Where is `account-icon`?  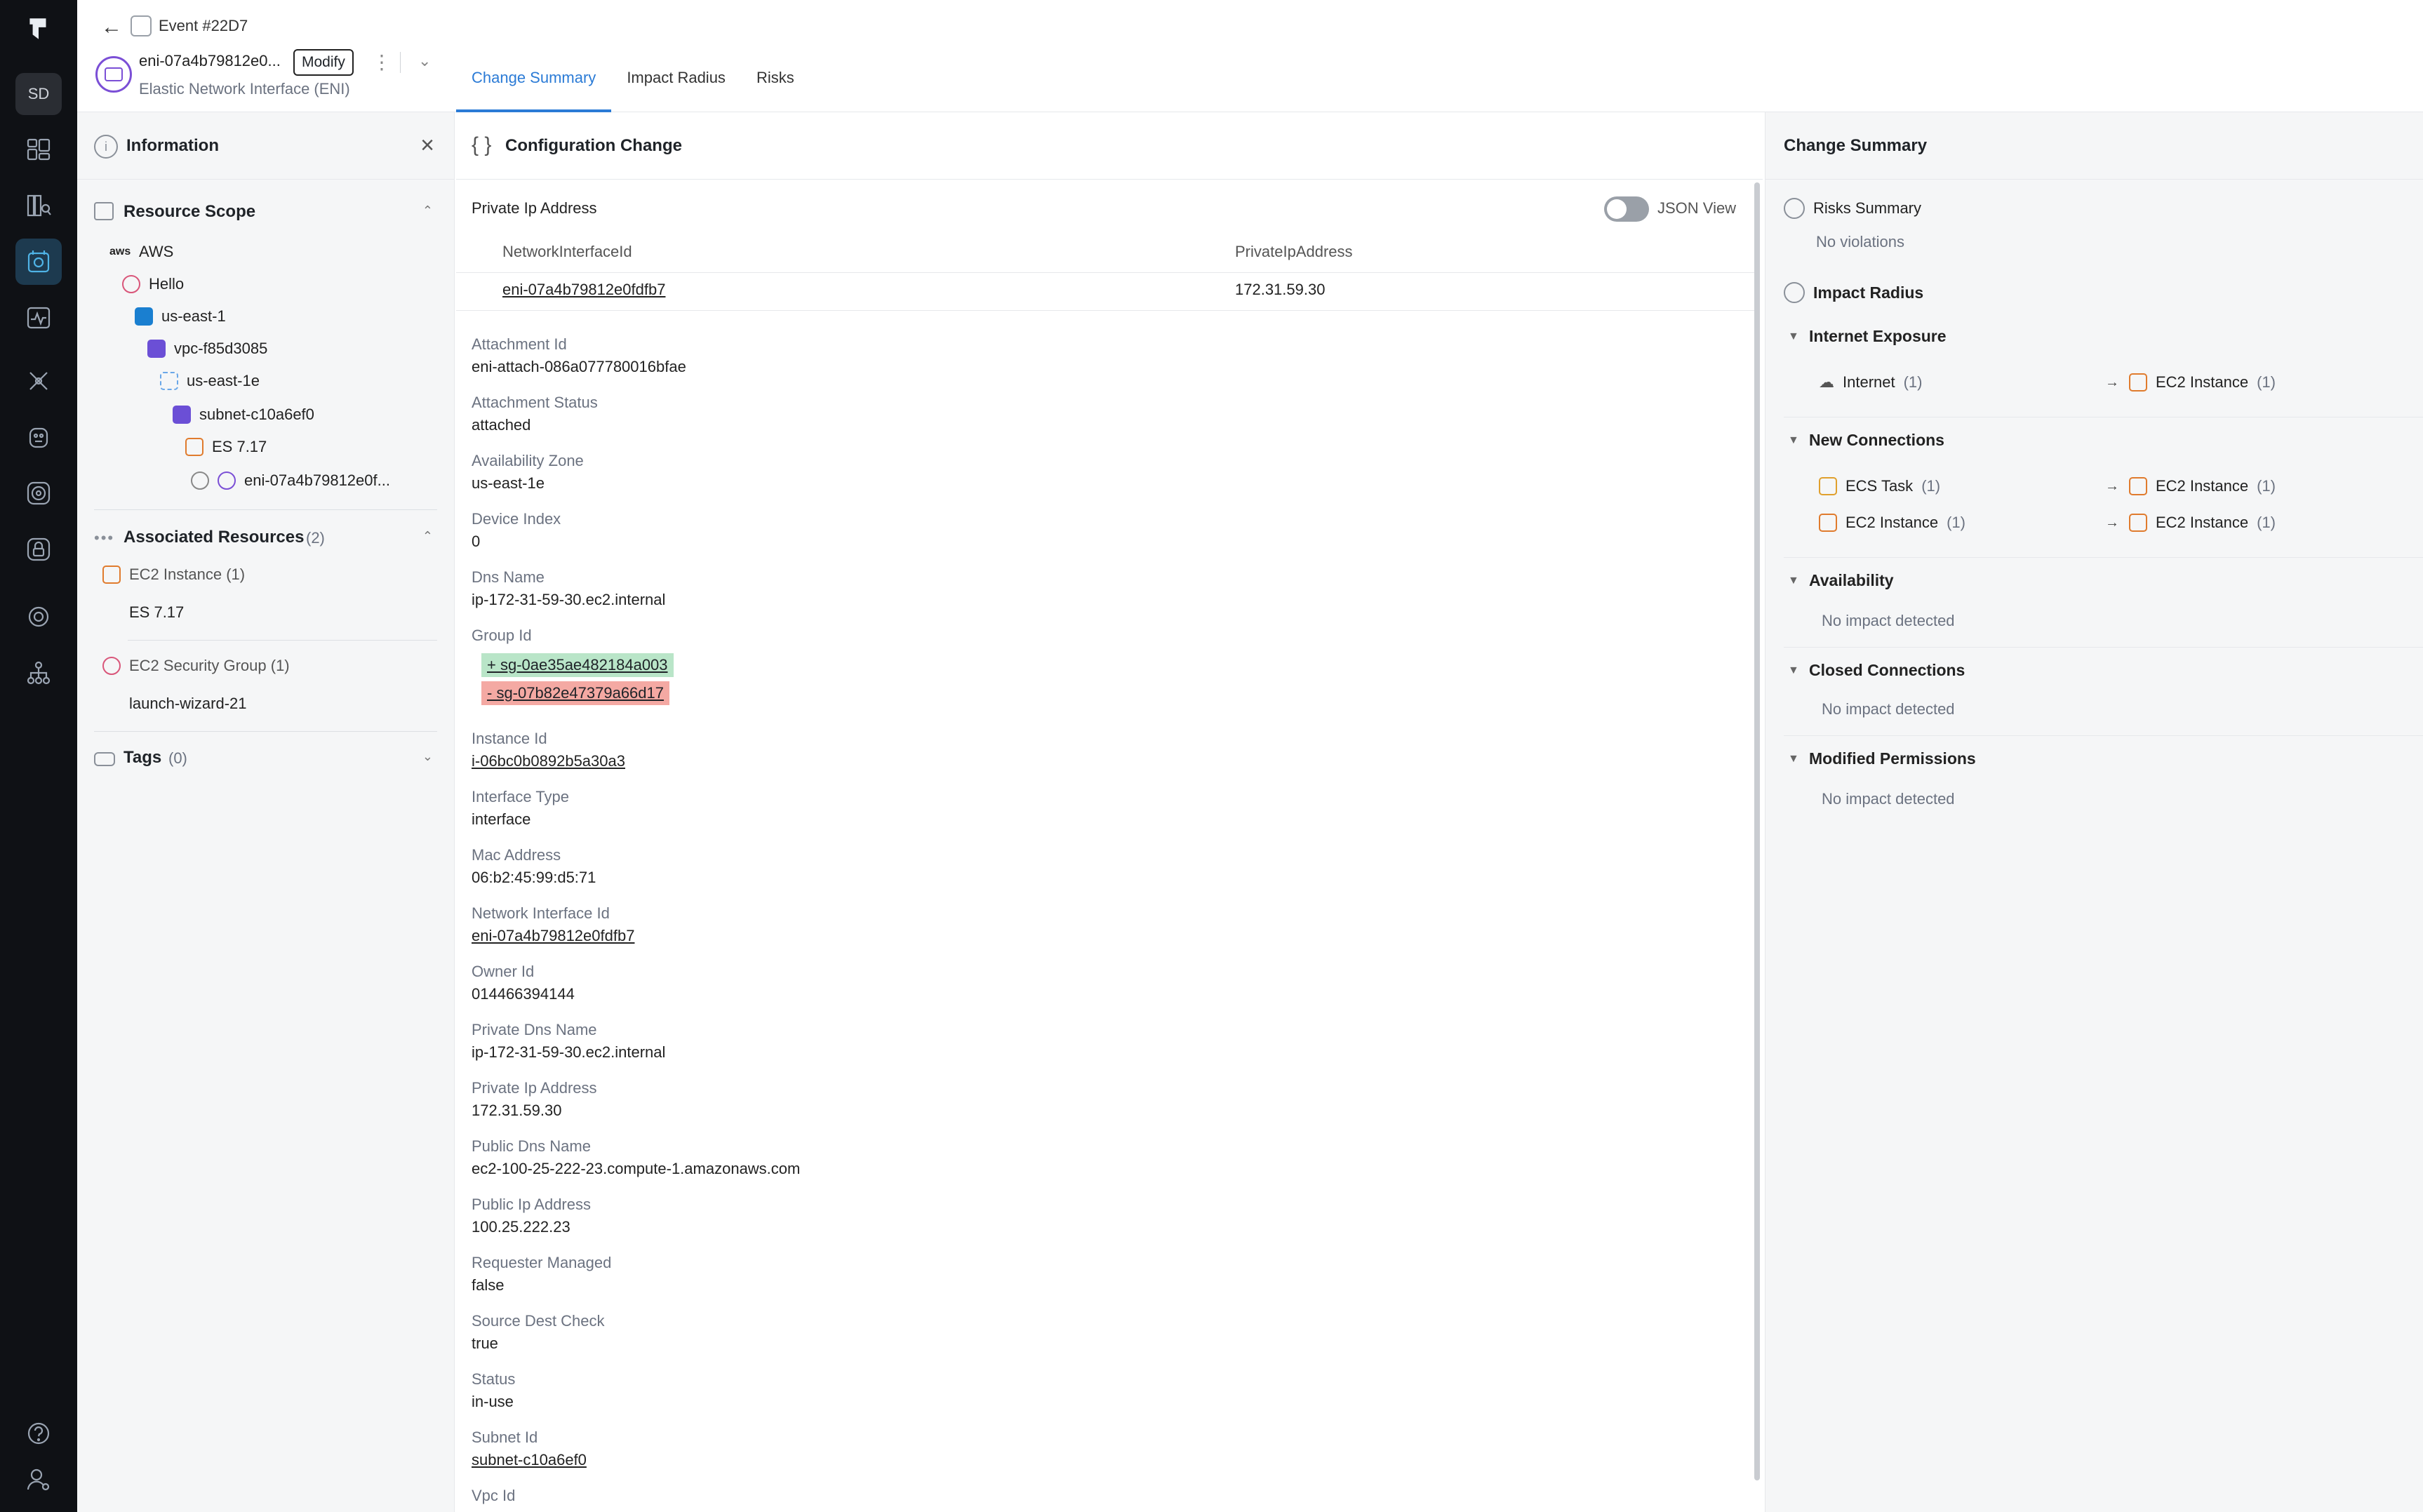
account-icon is located at coordinates (131, 284).